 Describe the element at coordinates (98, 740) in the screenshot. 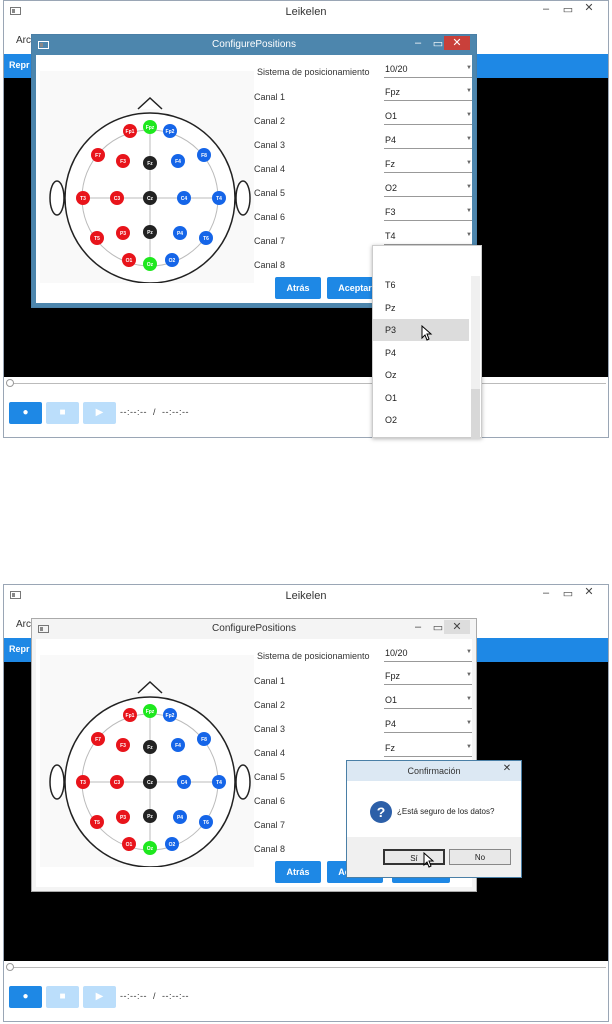

I see `electrode-label-f7-2: F7` at that location.